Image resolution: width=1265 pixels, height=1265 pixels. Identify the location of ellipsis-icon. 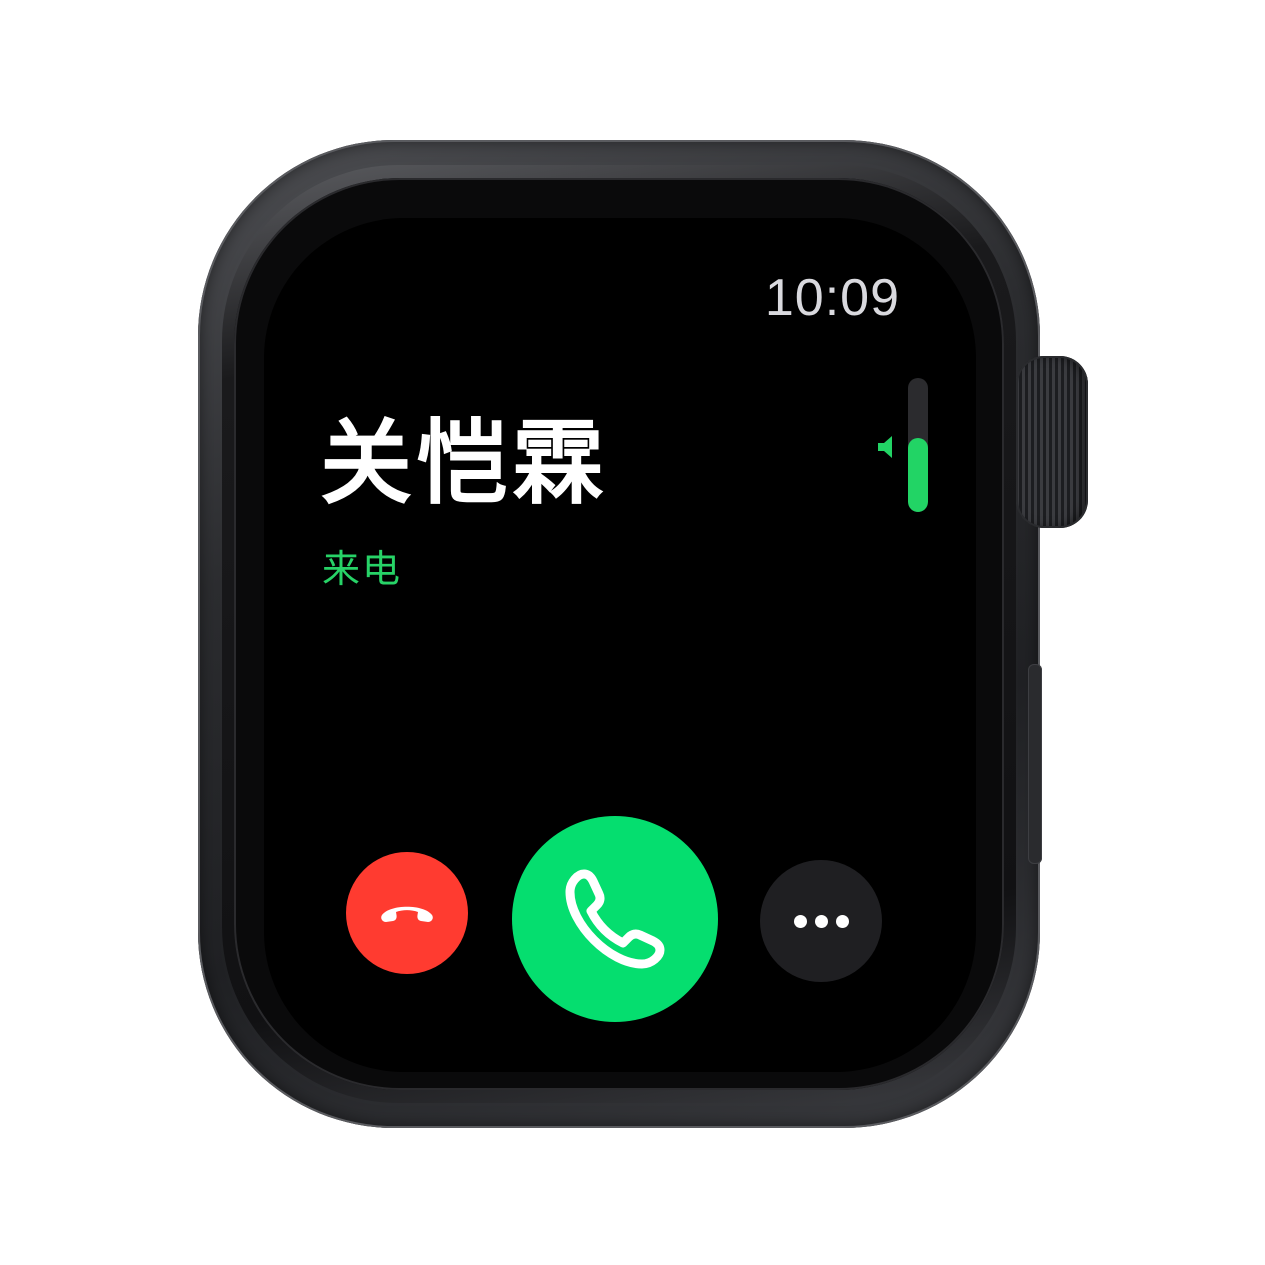
(821, 921).